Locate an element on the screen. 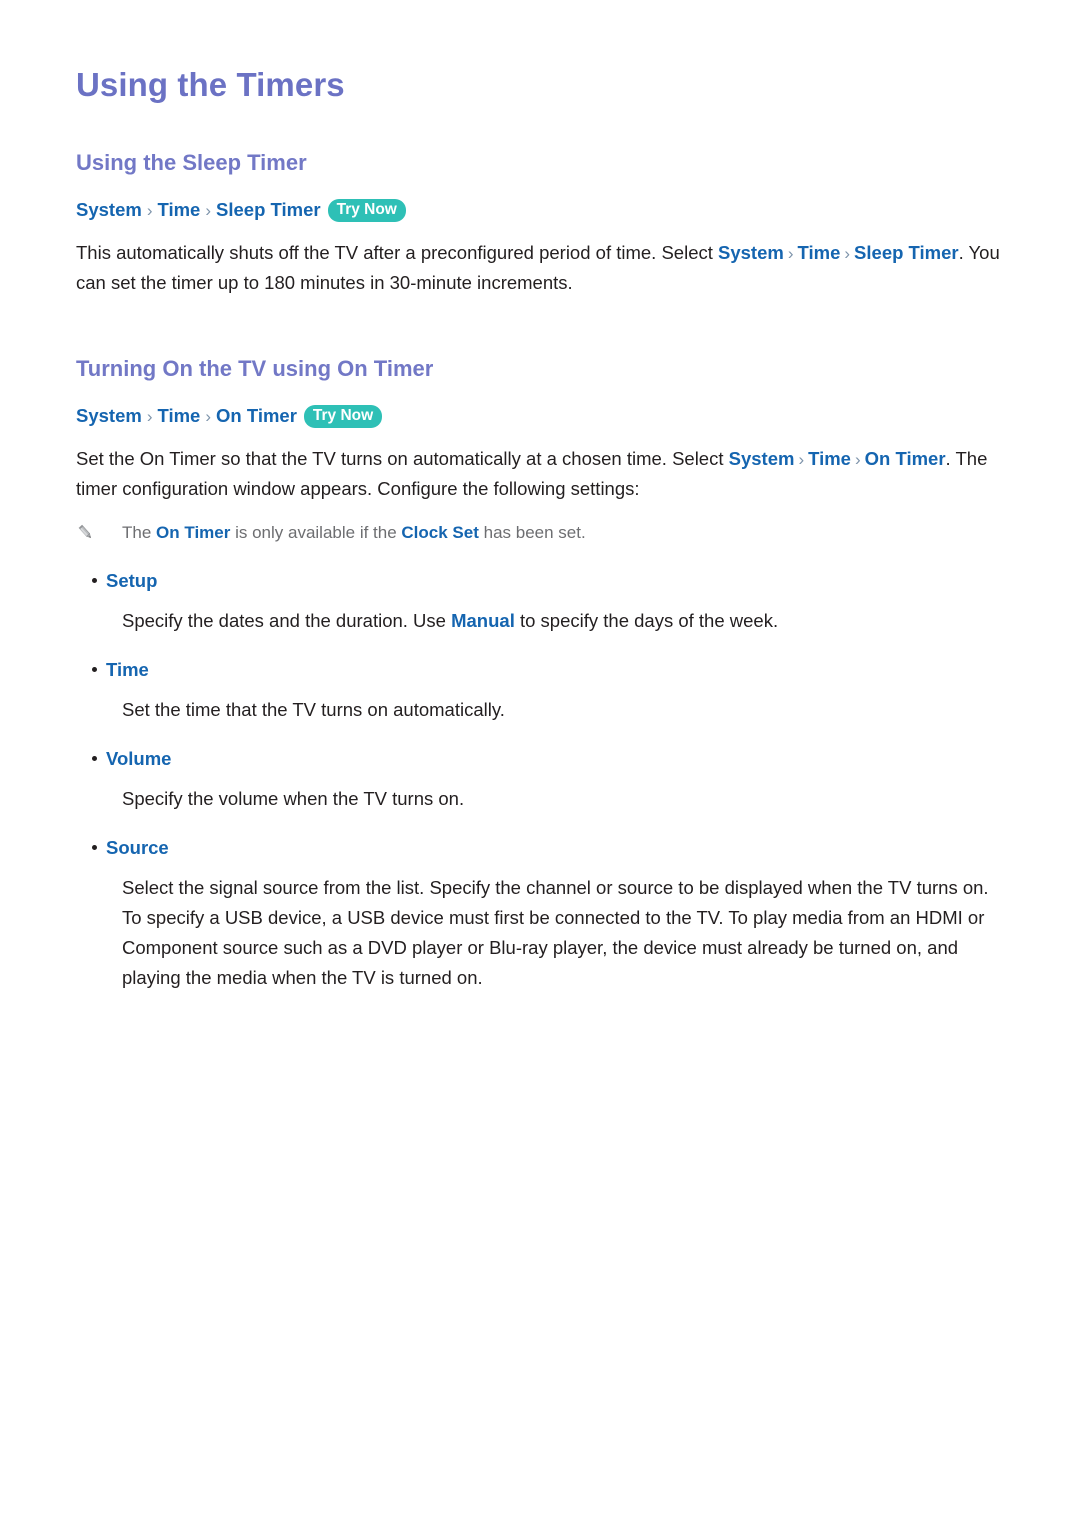  list-item: Setup is located at coordinates (540, 570).